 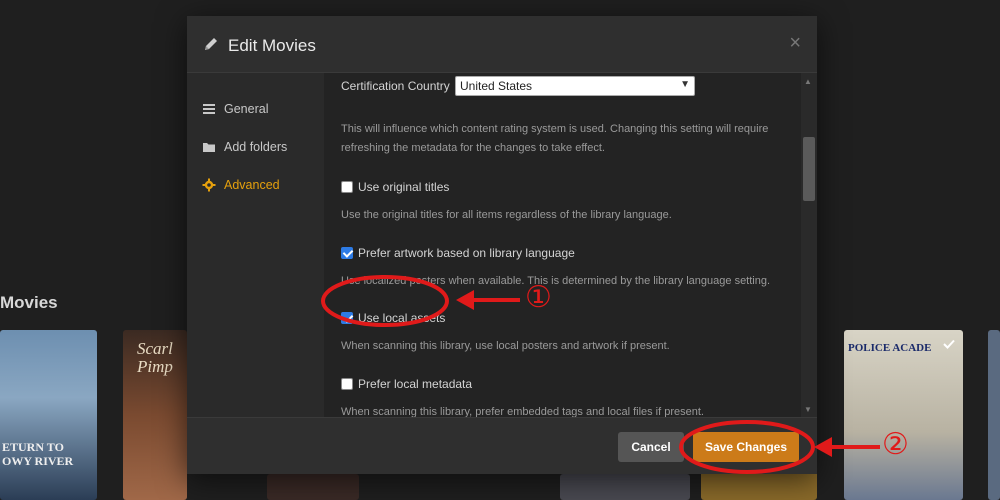 What do you see at coordinates (496, 86) in the screenshot?
I see `select-value: United States` at bounding box center [496, 86].